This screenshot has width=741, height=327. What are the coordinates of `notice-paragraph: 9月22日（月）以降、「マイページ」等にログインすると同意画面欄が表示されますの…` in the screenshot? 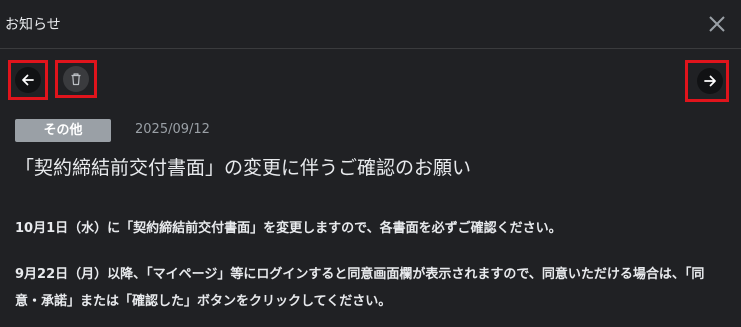 It's located at (360, 288).